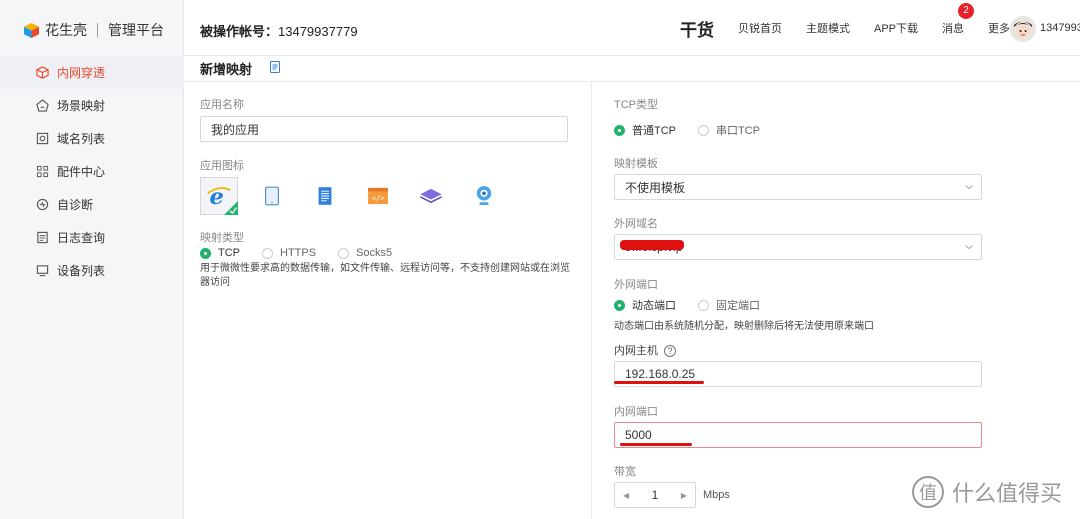  What do you see at coordinates (654, 131) in the screenshot?
I see `radio-label: 普通TCP` at bounding box center [654, 131].